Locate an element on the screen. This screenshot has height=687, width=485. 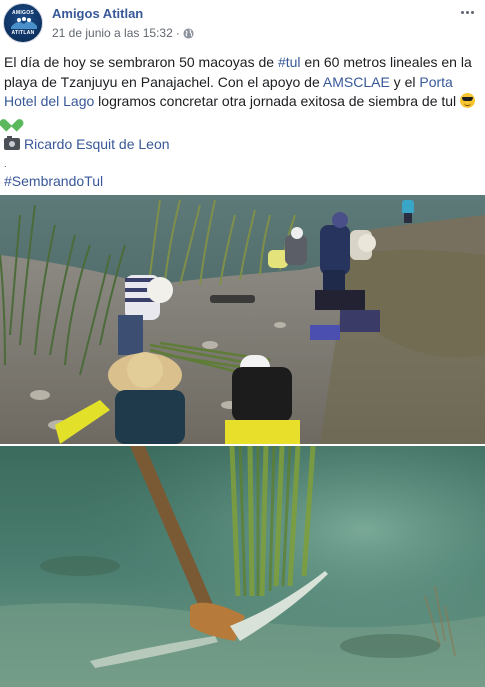
hashtag-line: #SembrandoTul is located at coordinates (242, 182).